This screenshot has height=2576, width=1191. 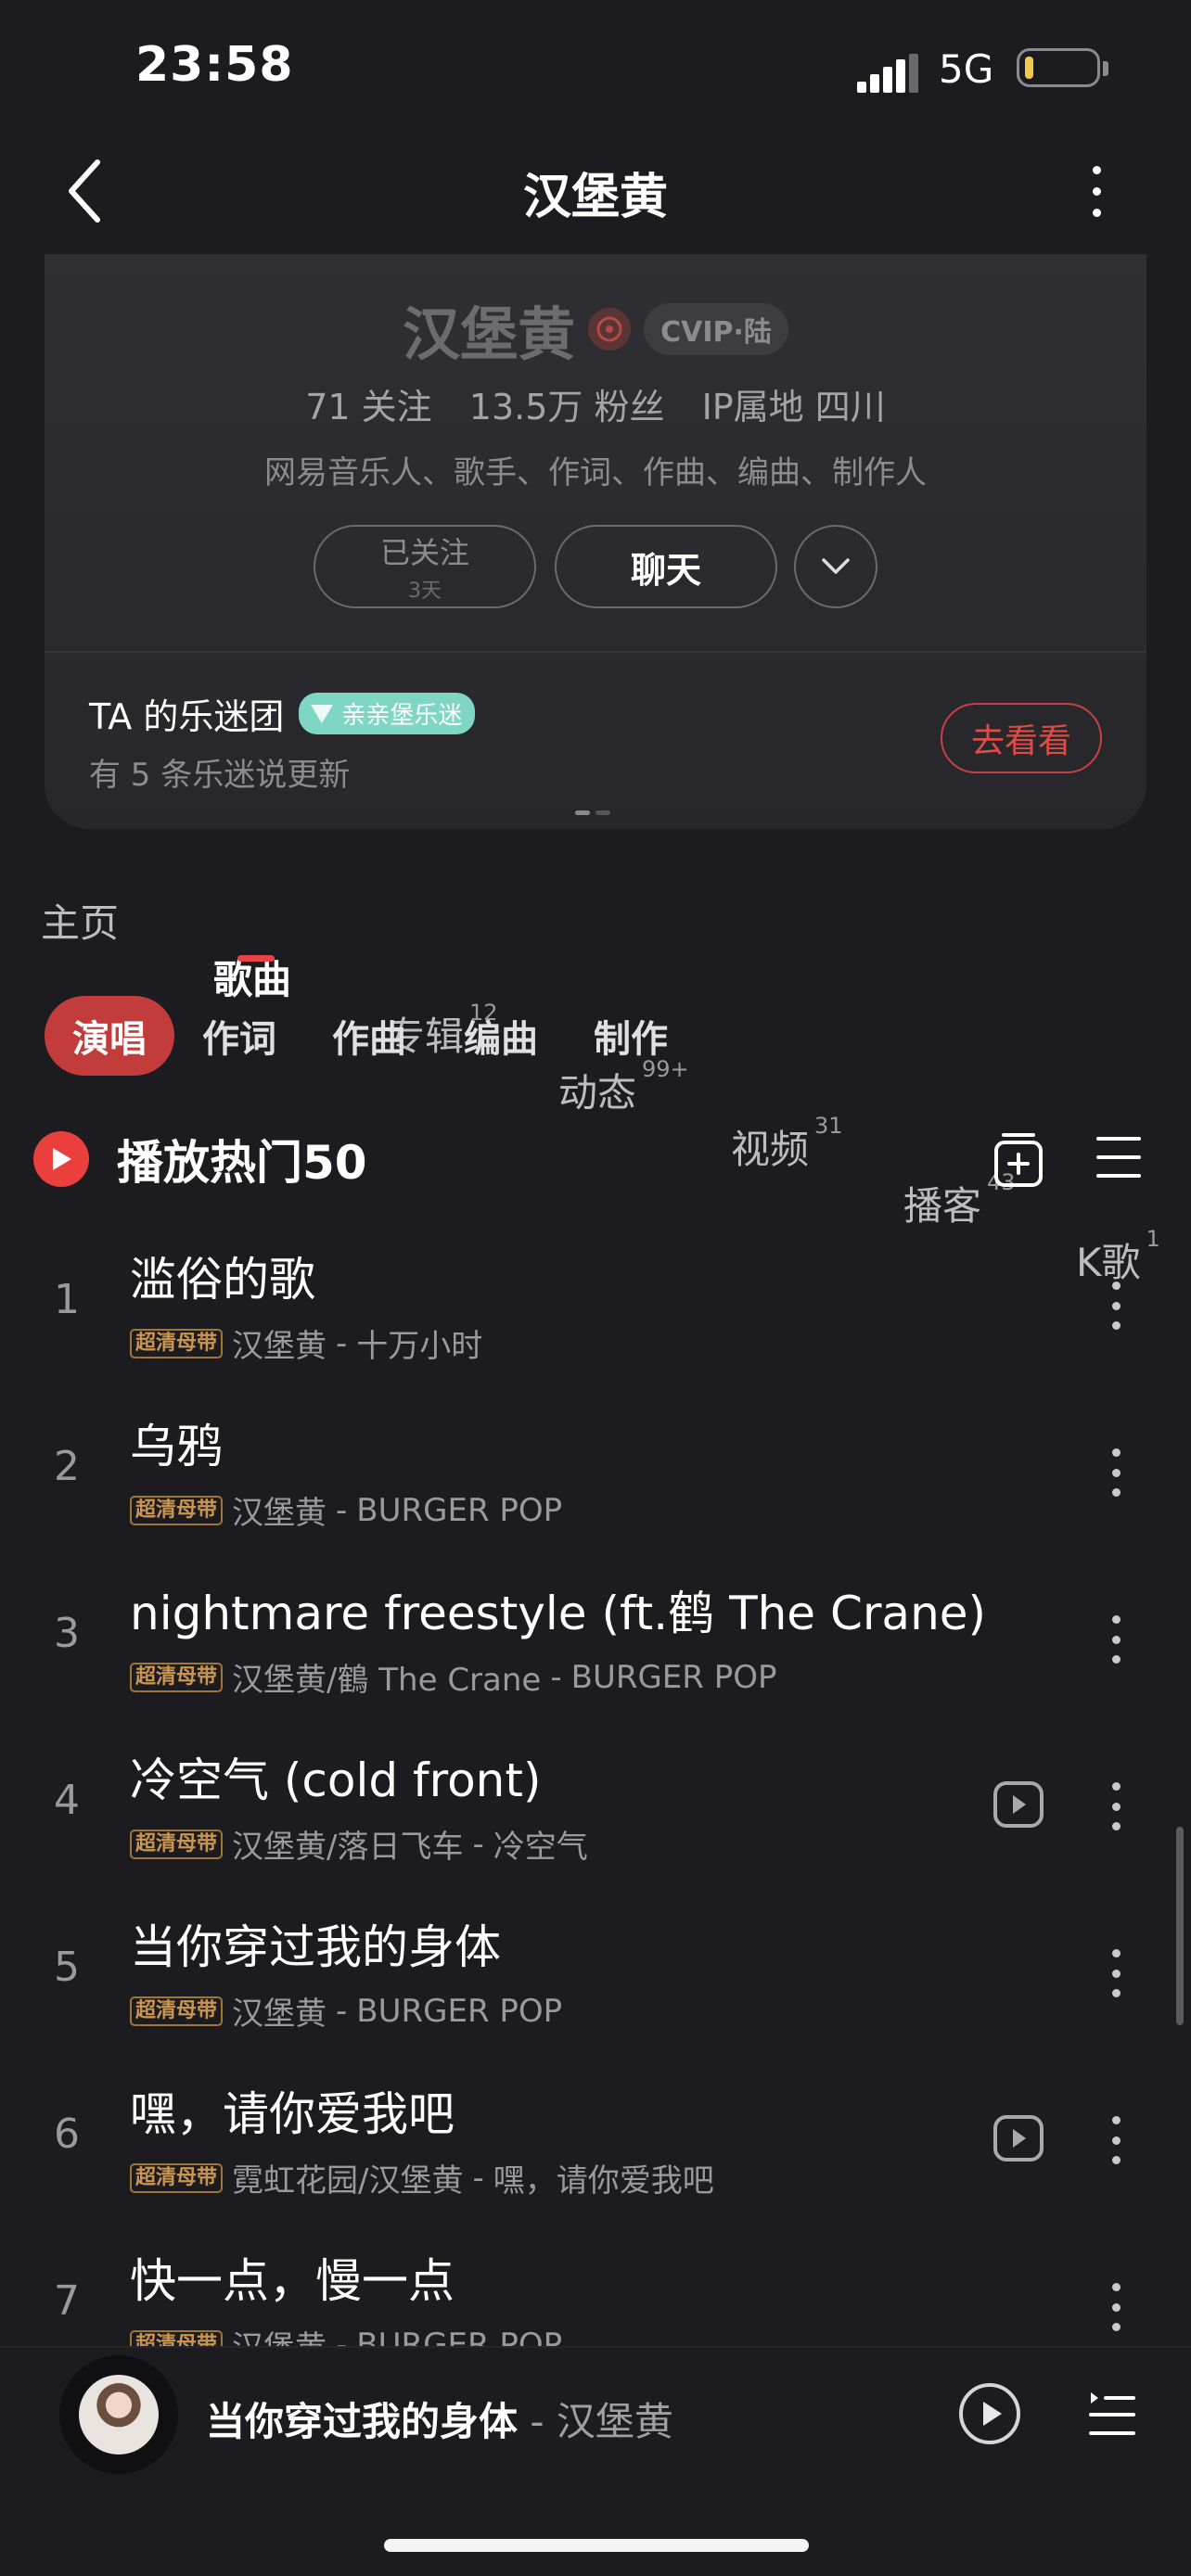 I want to click on section-title: 播放热门50, so click(x=242, y=1159).